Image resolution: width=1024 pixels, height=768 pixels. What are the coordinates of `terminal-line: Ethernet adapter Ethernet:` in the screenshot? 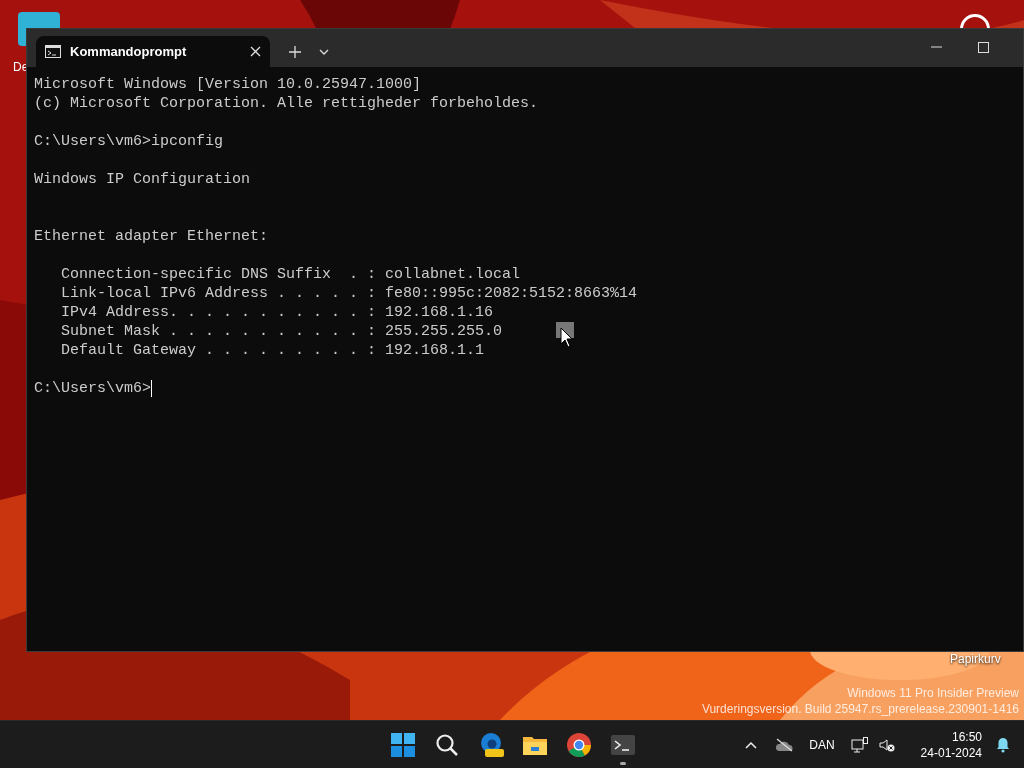 It's located at (151, 236).